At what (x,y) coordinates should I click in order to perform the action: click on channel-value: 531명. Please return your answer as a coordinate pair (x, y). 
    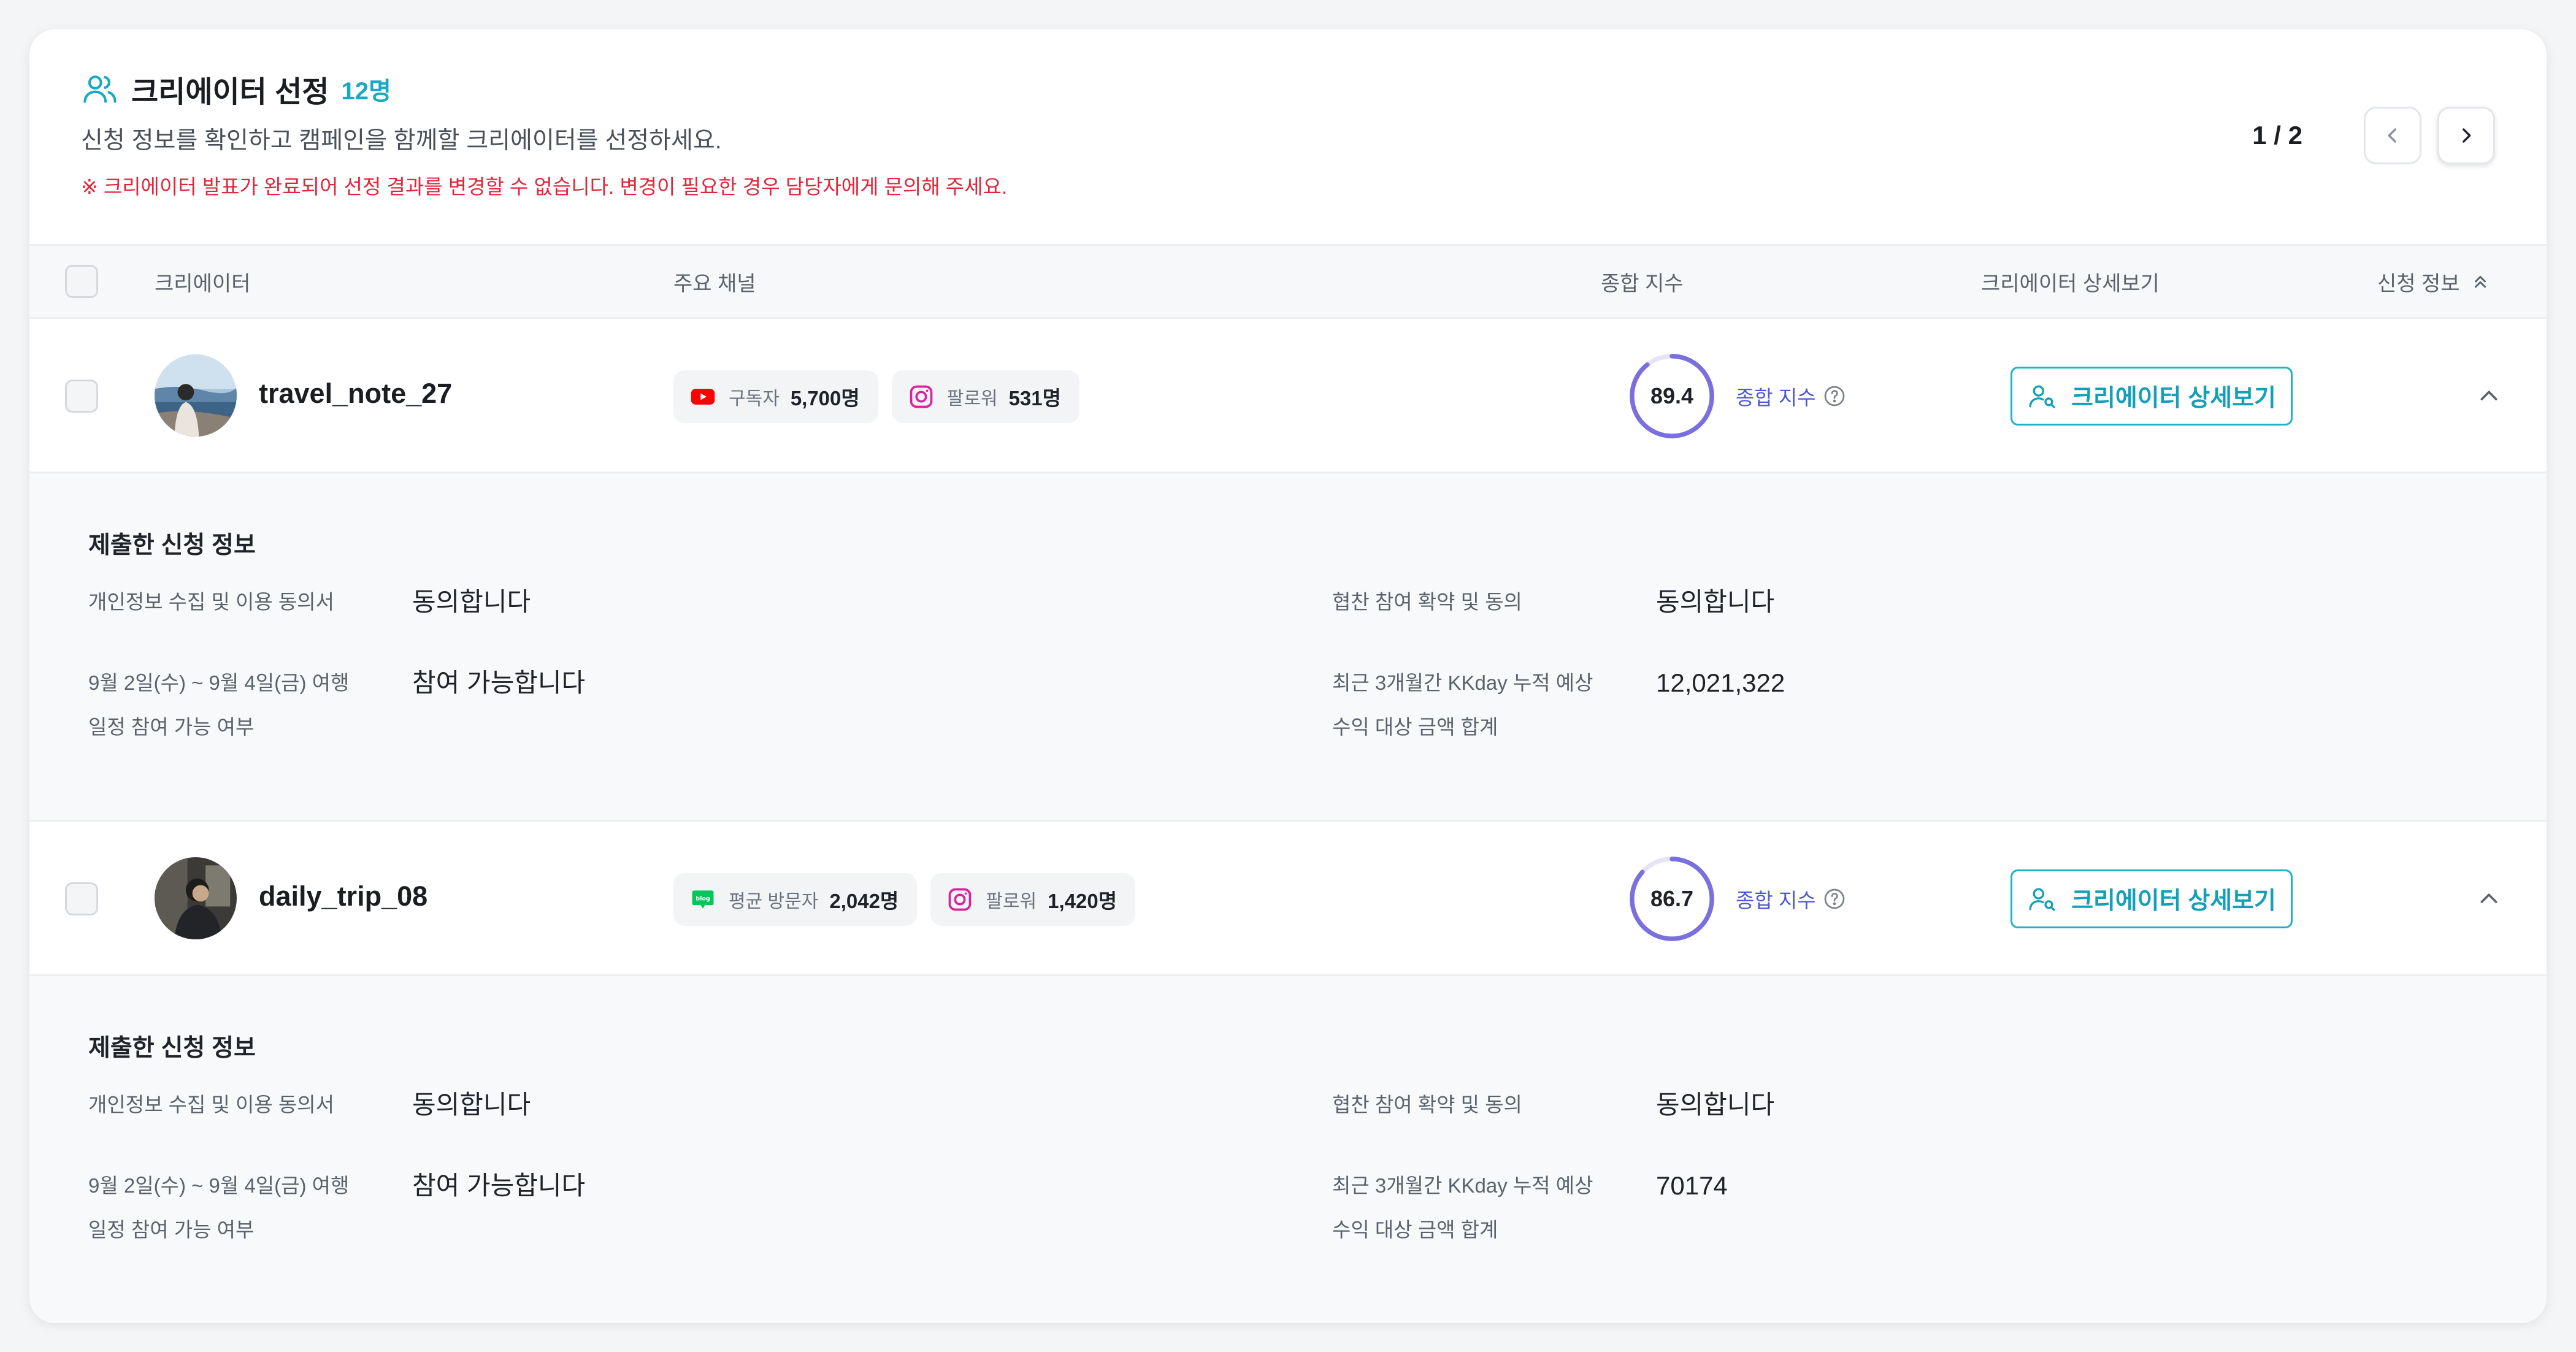
    Looking at the image, I should click on (1034, 398).